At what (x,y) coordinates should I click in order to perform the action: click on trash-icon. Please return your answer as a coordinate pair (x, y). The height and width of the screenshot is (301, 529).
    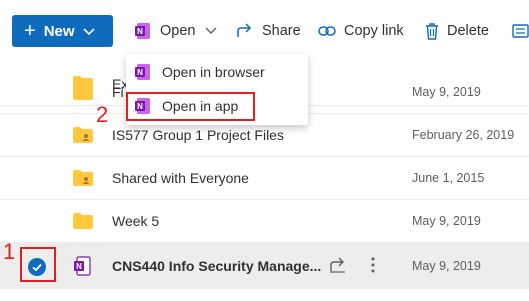
    Looking at the image, I should click on (432, 31).